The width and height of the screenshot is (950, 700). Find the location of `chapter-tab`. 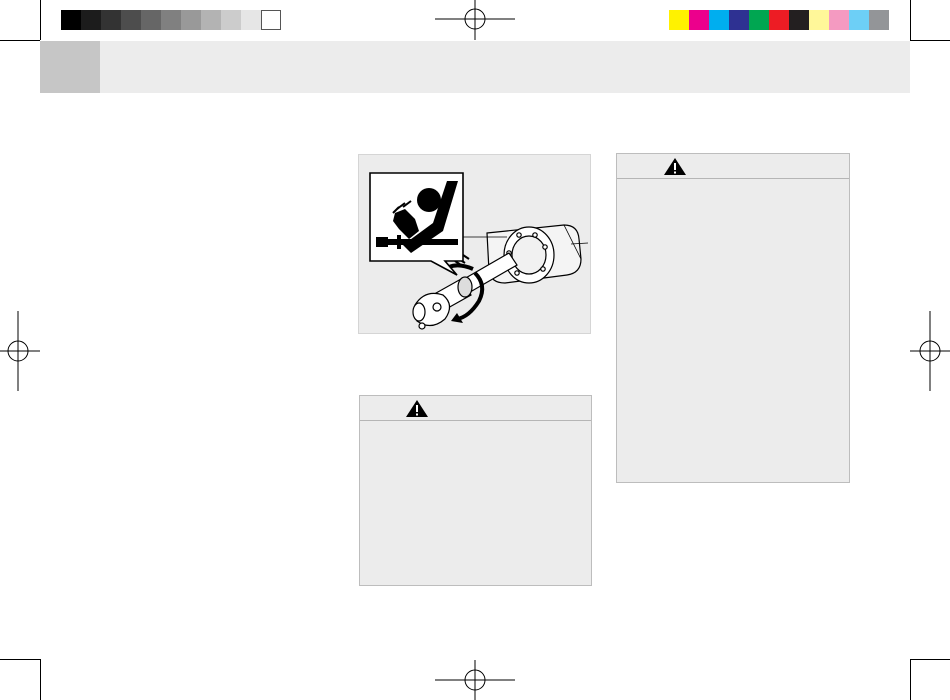

chapter-tab is located at coordinates (70, 67).